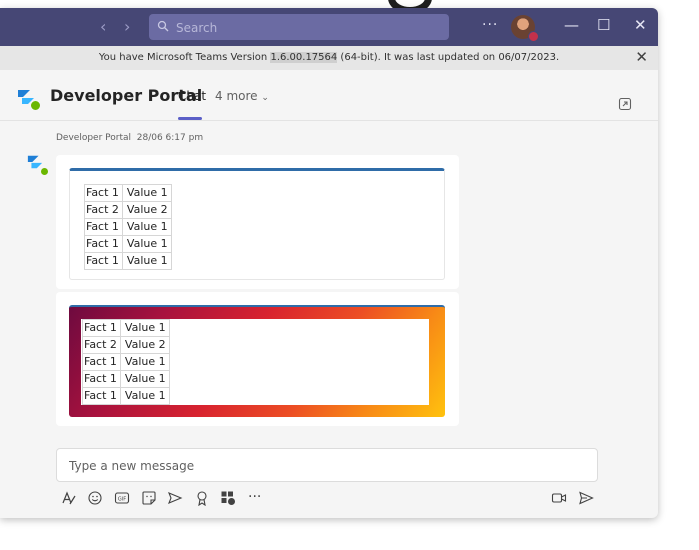 The image size is (699, 550). What do you see at coordinates (192, 96) in the screenshot?
I see `tab-chat: Chat` at bounding box center [192, 96].